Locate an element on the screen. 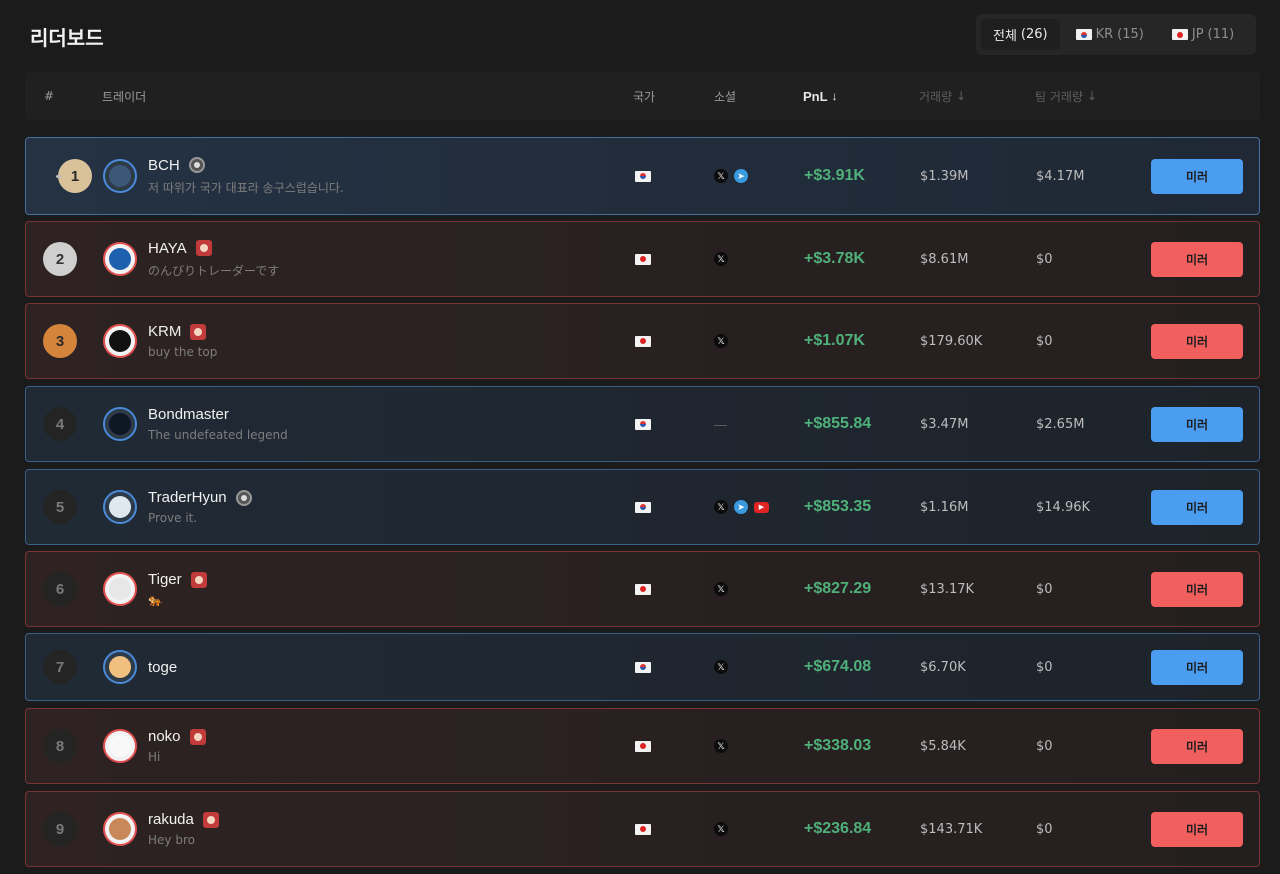  table-row: 9 rakuda Hey bro 𝕏 +$236.84 $143.71K $0 미러 is located at coordinates (642, 829).